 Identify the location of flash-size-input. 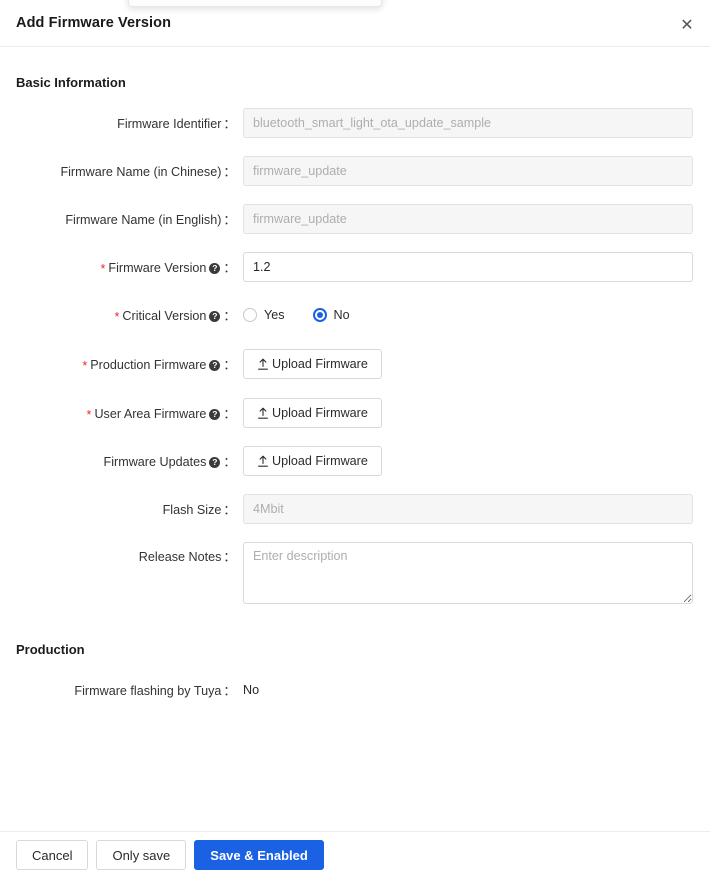
(468, 509).